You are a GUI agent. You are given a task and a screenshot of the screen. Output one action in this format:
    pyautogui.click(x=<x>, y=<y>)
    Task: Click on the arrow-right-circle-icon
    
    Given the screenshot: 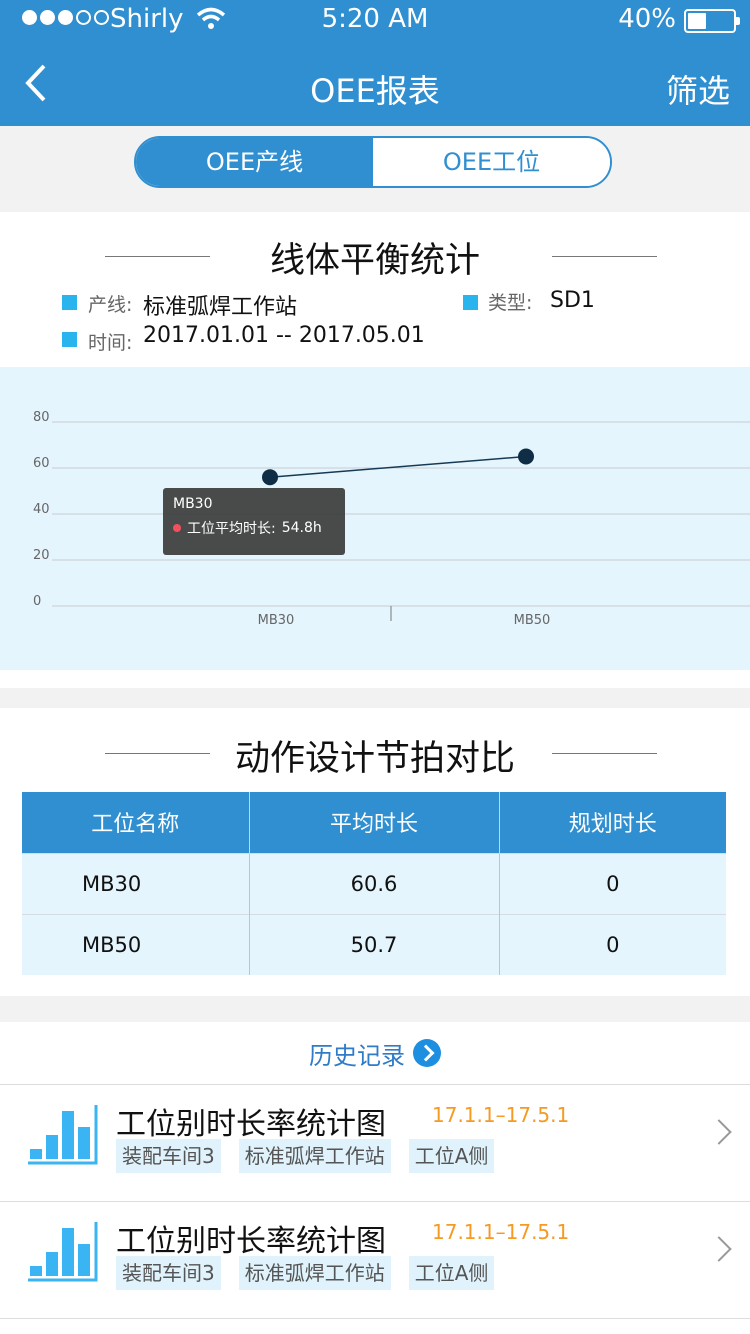 What is the action you would take?
    pyautogui.click(x=427, y=1053)
    